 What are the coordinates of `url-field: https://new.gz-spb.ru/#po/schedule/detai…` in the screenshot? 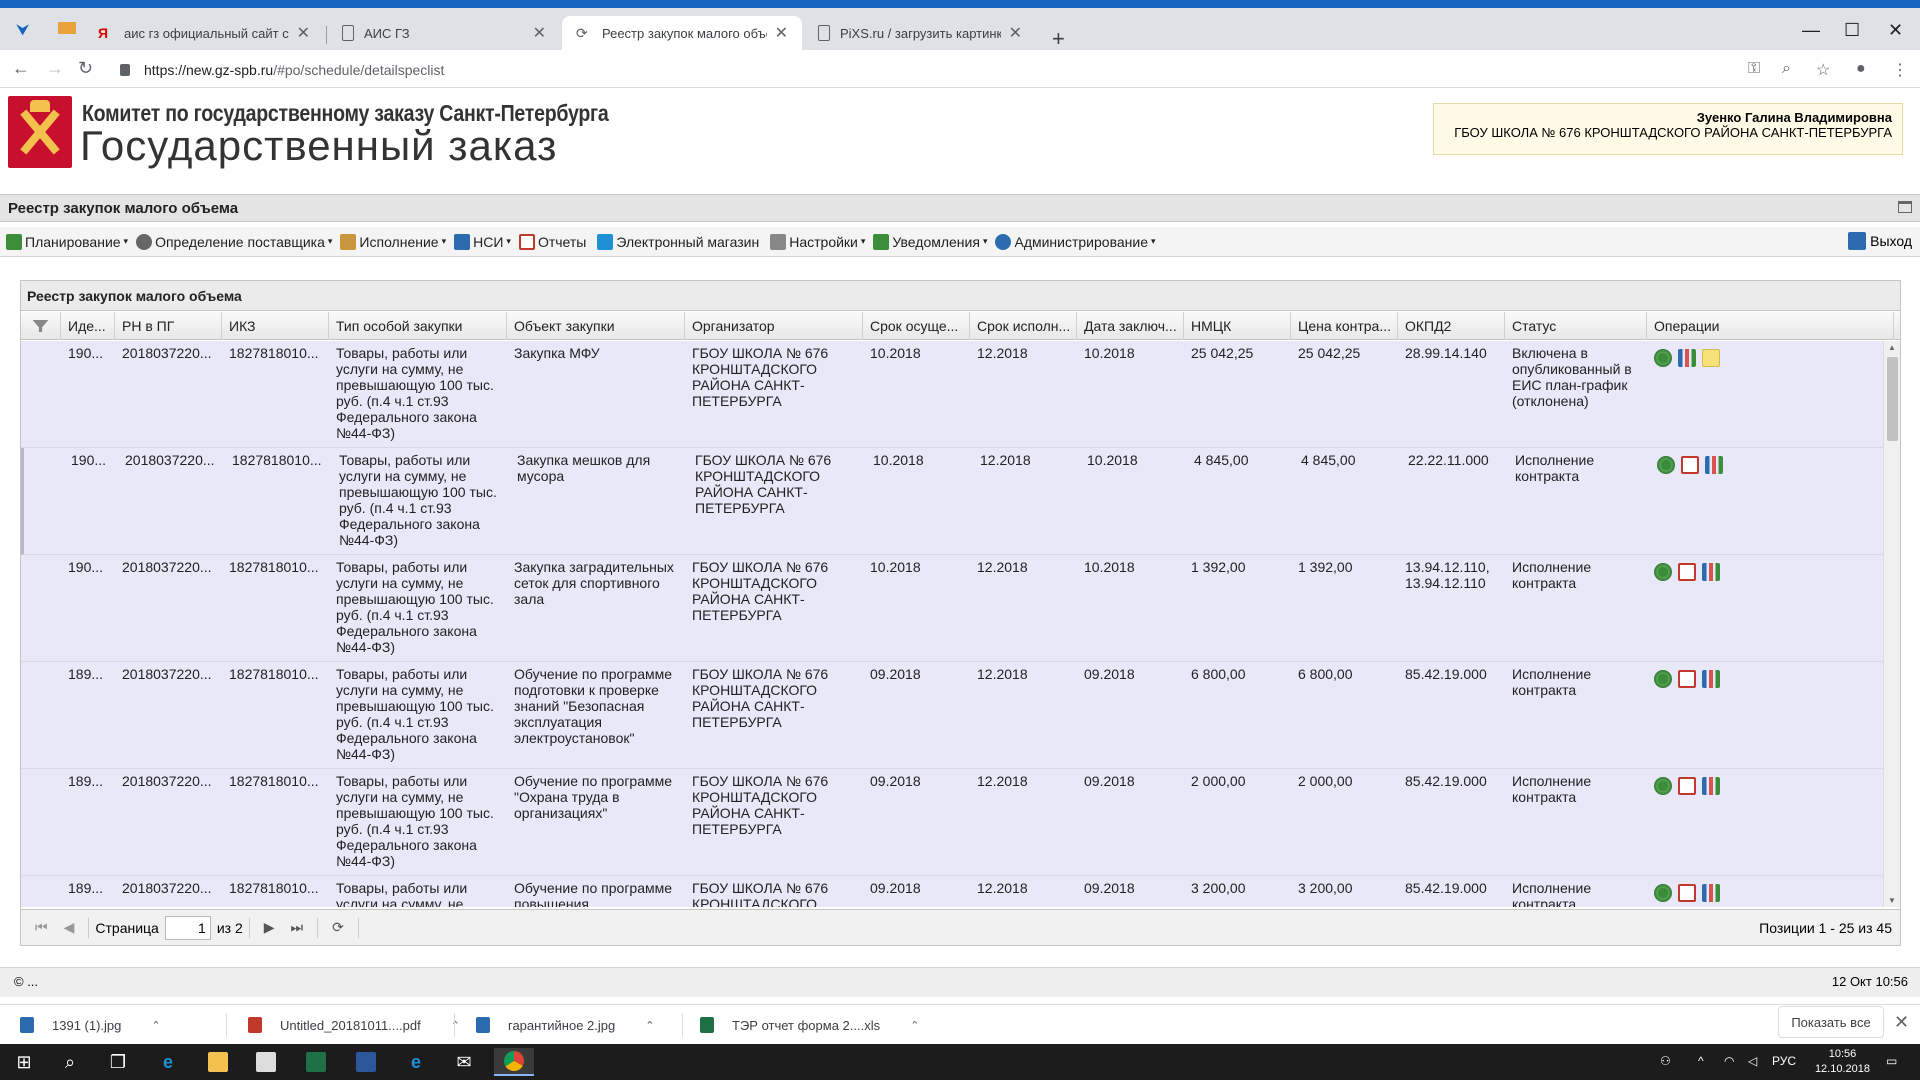 It's located at (950, 70).